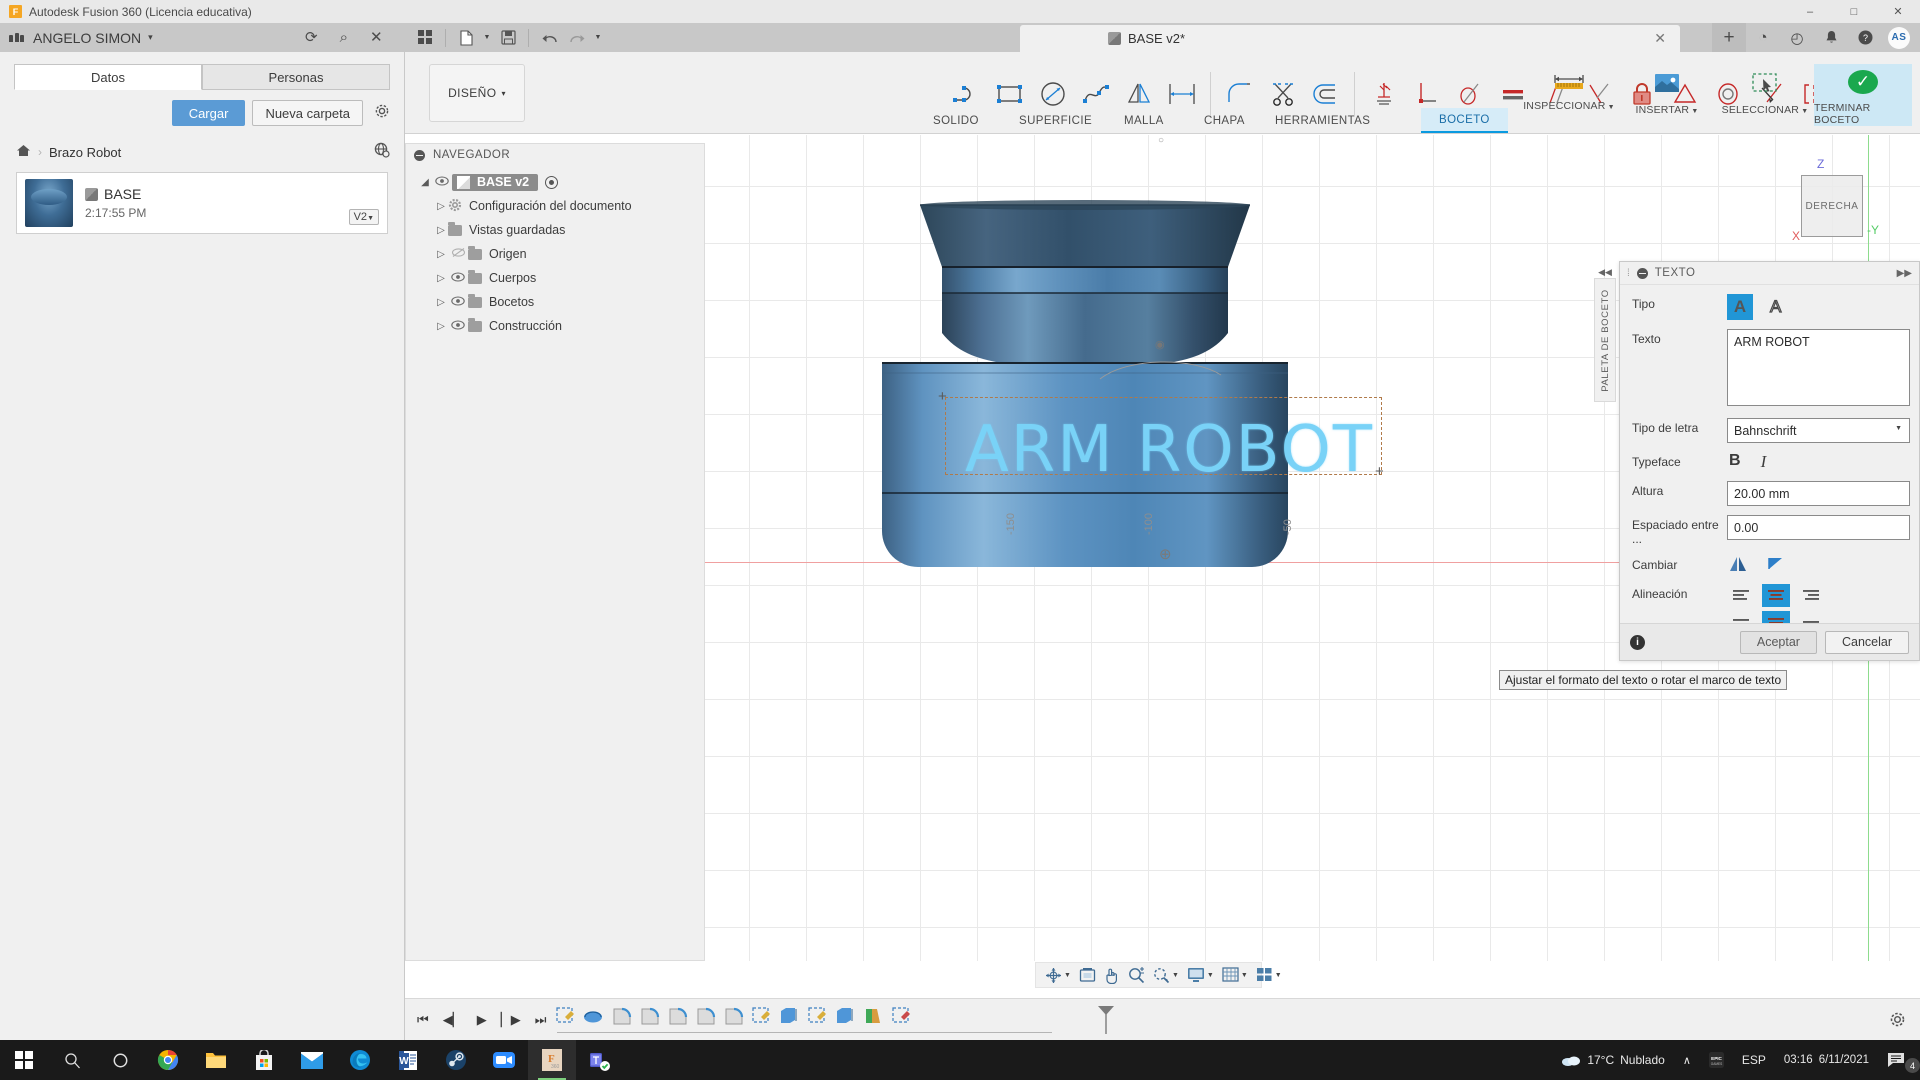 Image resolution: width=1920 pixels, height=1080 pixels. What do you see at coordinates (1778, 642) in the screenshot?
I see `aceptar-button: Aceptar` at bounding box center [1778, 642].